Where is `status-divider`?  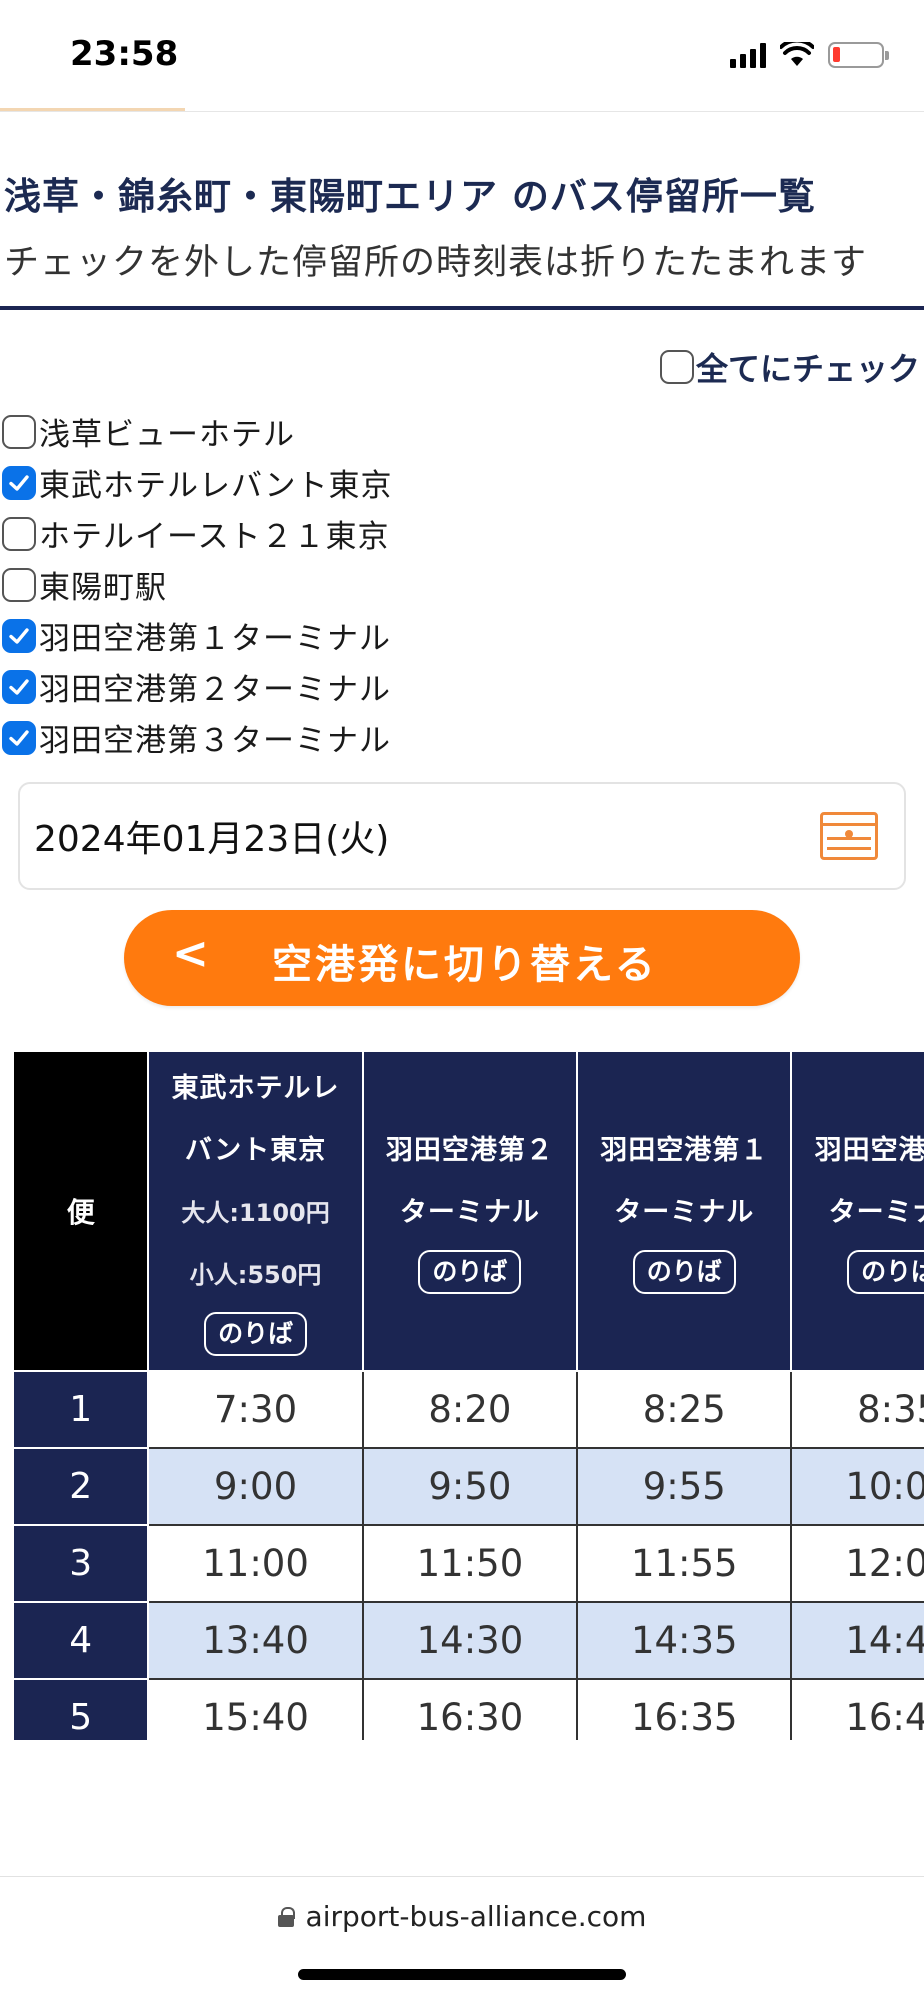
status-divider is located at coordinates (462, 111).